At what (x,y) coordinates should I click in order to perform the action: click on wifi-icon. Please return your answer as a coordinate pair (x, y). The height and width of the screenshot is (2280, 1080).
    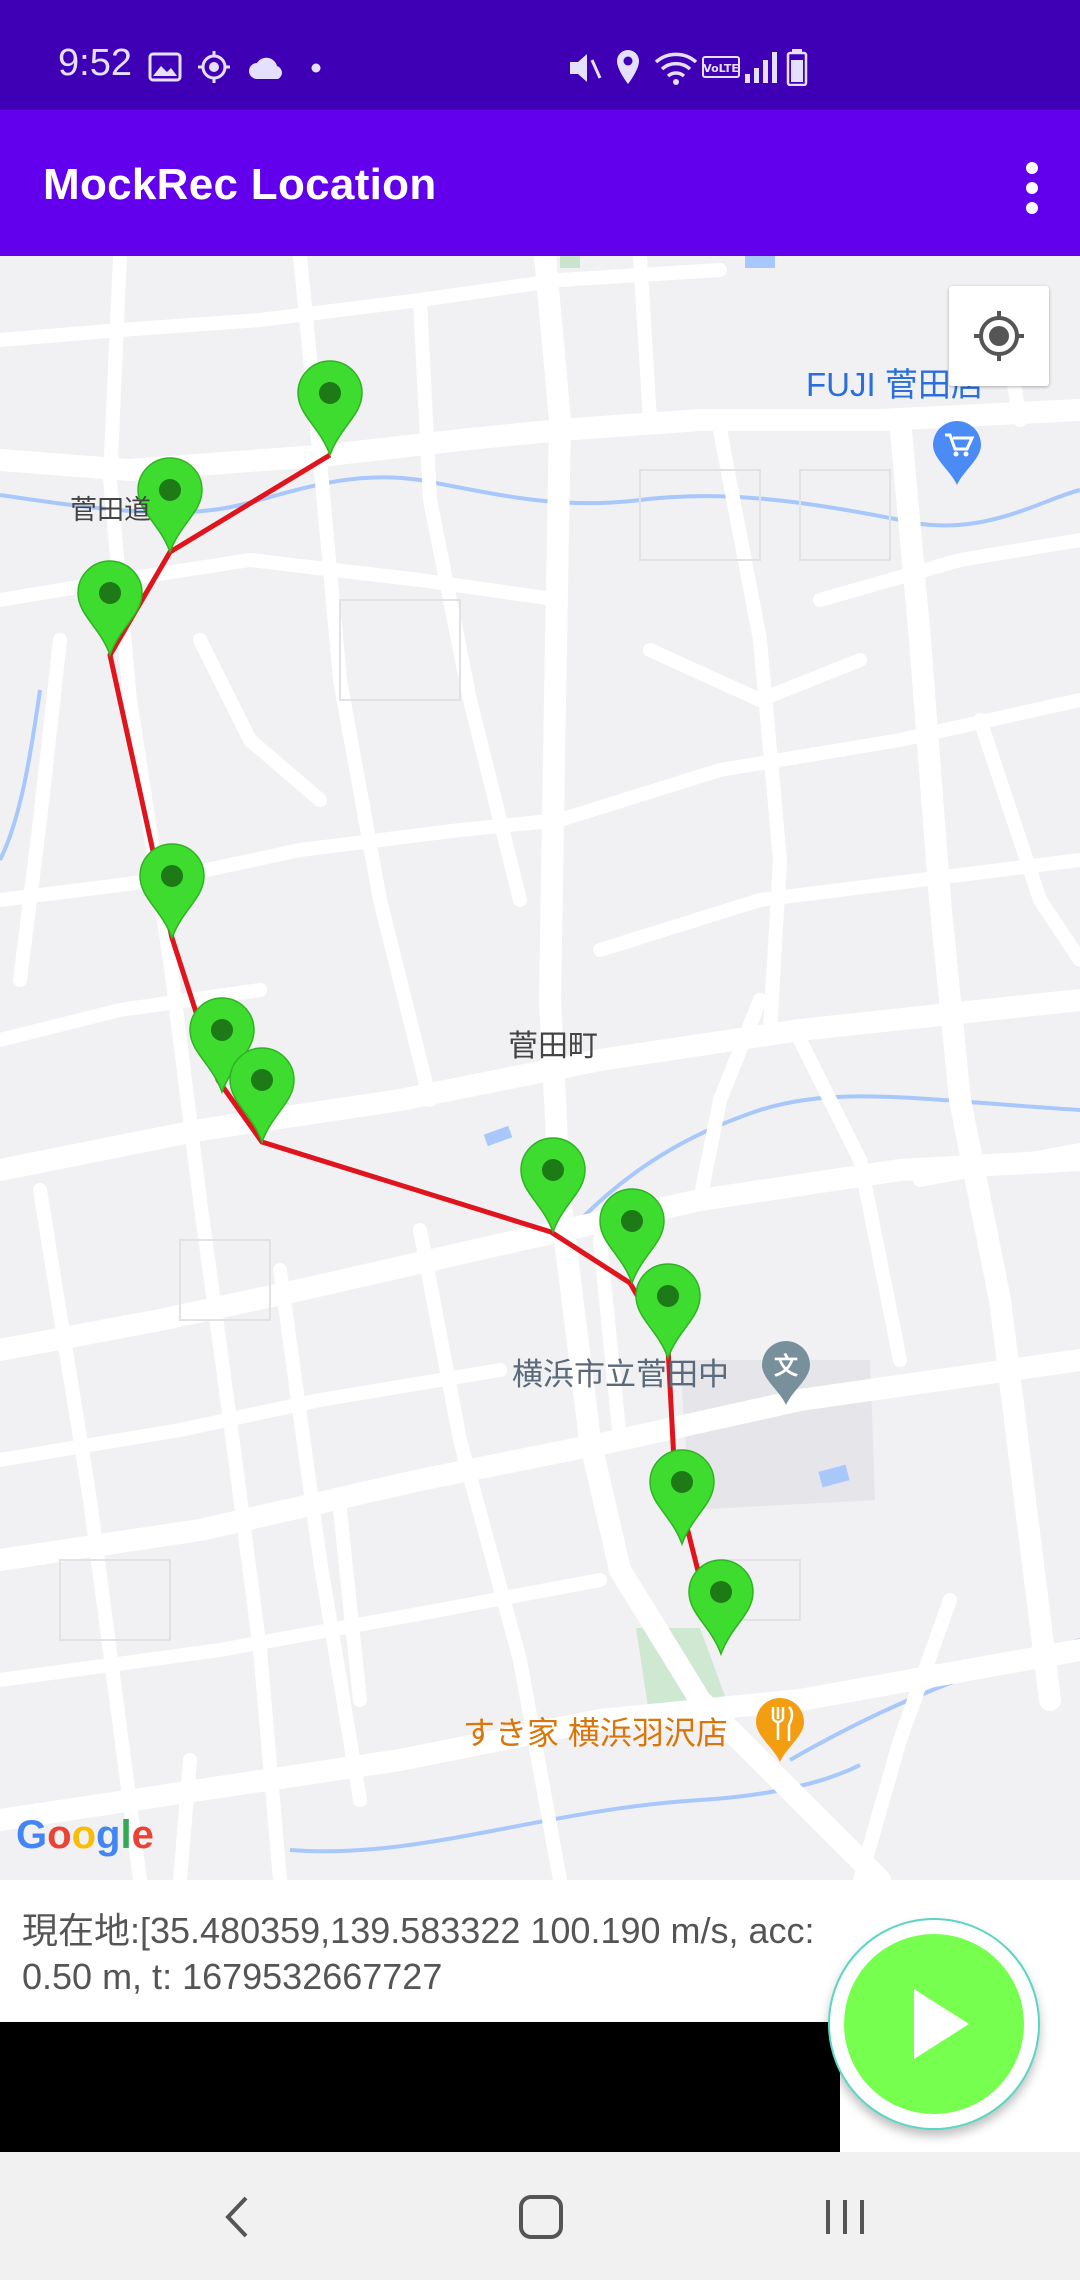
    Looking at the image, I should click on (676, 68).